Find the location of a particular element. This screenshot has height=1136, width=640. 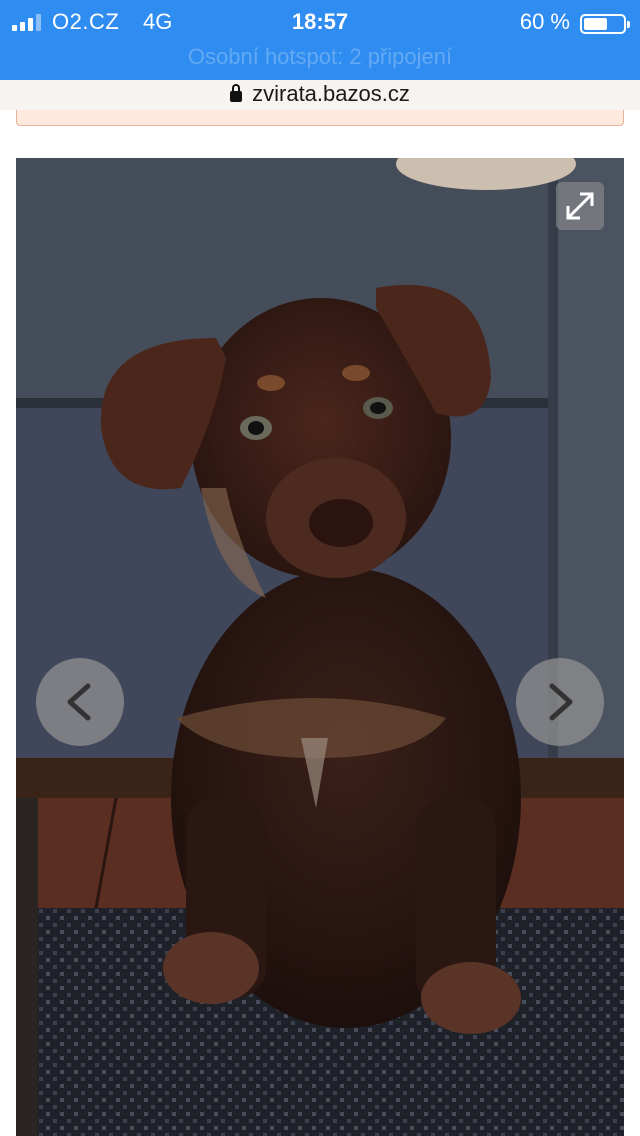

fullscreen-button is located at coordinates (580, 206).